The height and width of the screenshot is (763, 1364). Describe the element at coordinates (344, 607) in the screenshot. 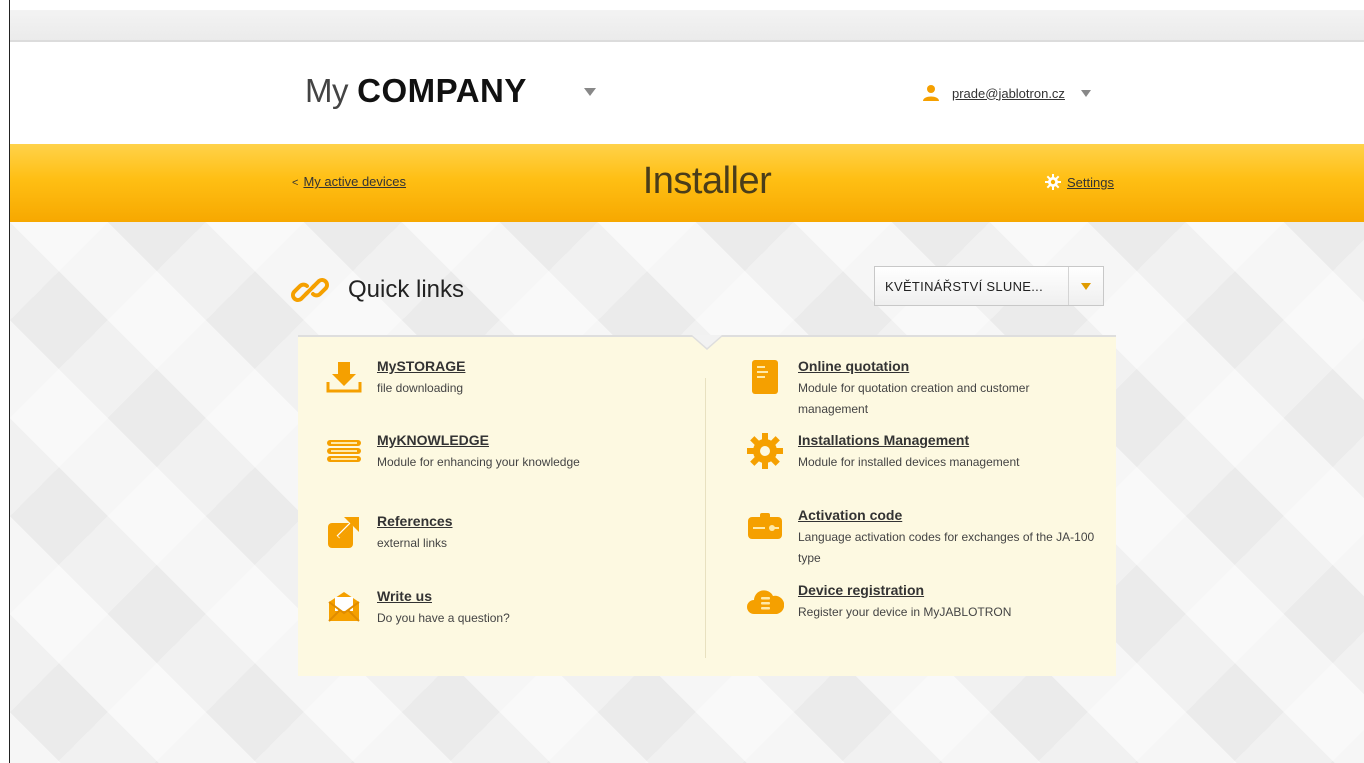

I see `envelope-icon` at that location.